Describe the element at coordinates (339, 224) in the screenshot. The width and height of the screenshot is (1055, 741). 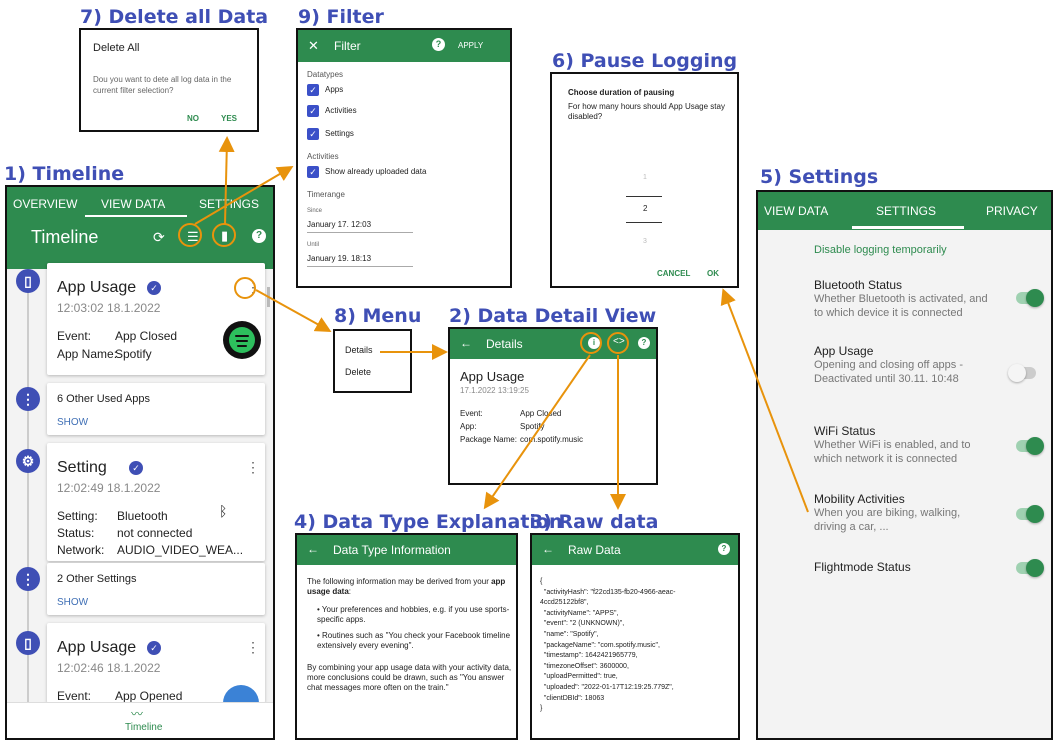
I see `since-input: January 17. 12:03` at that location.